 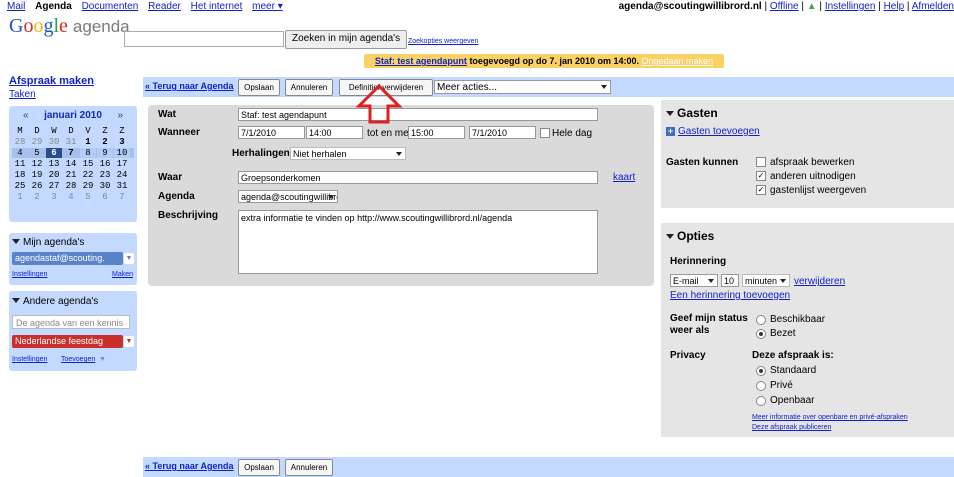 I want to click on tasks-link: Taken, so click(x=22, y=94).